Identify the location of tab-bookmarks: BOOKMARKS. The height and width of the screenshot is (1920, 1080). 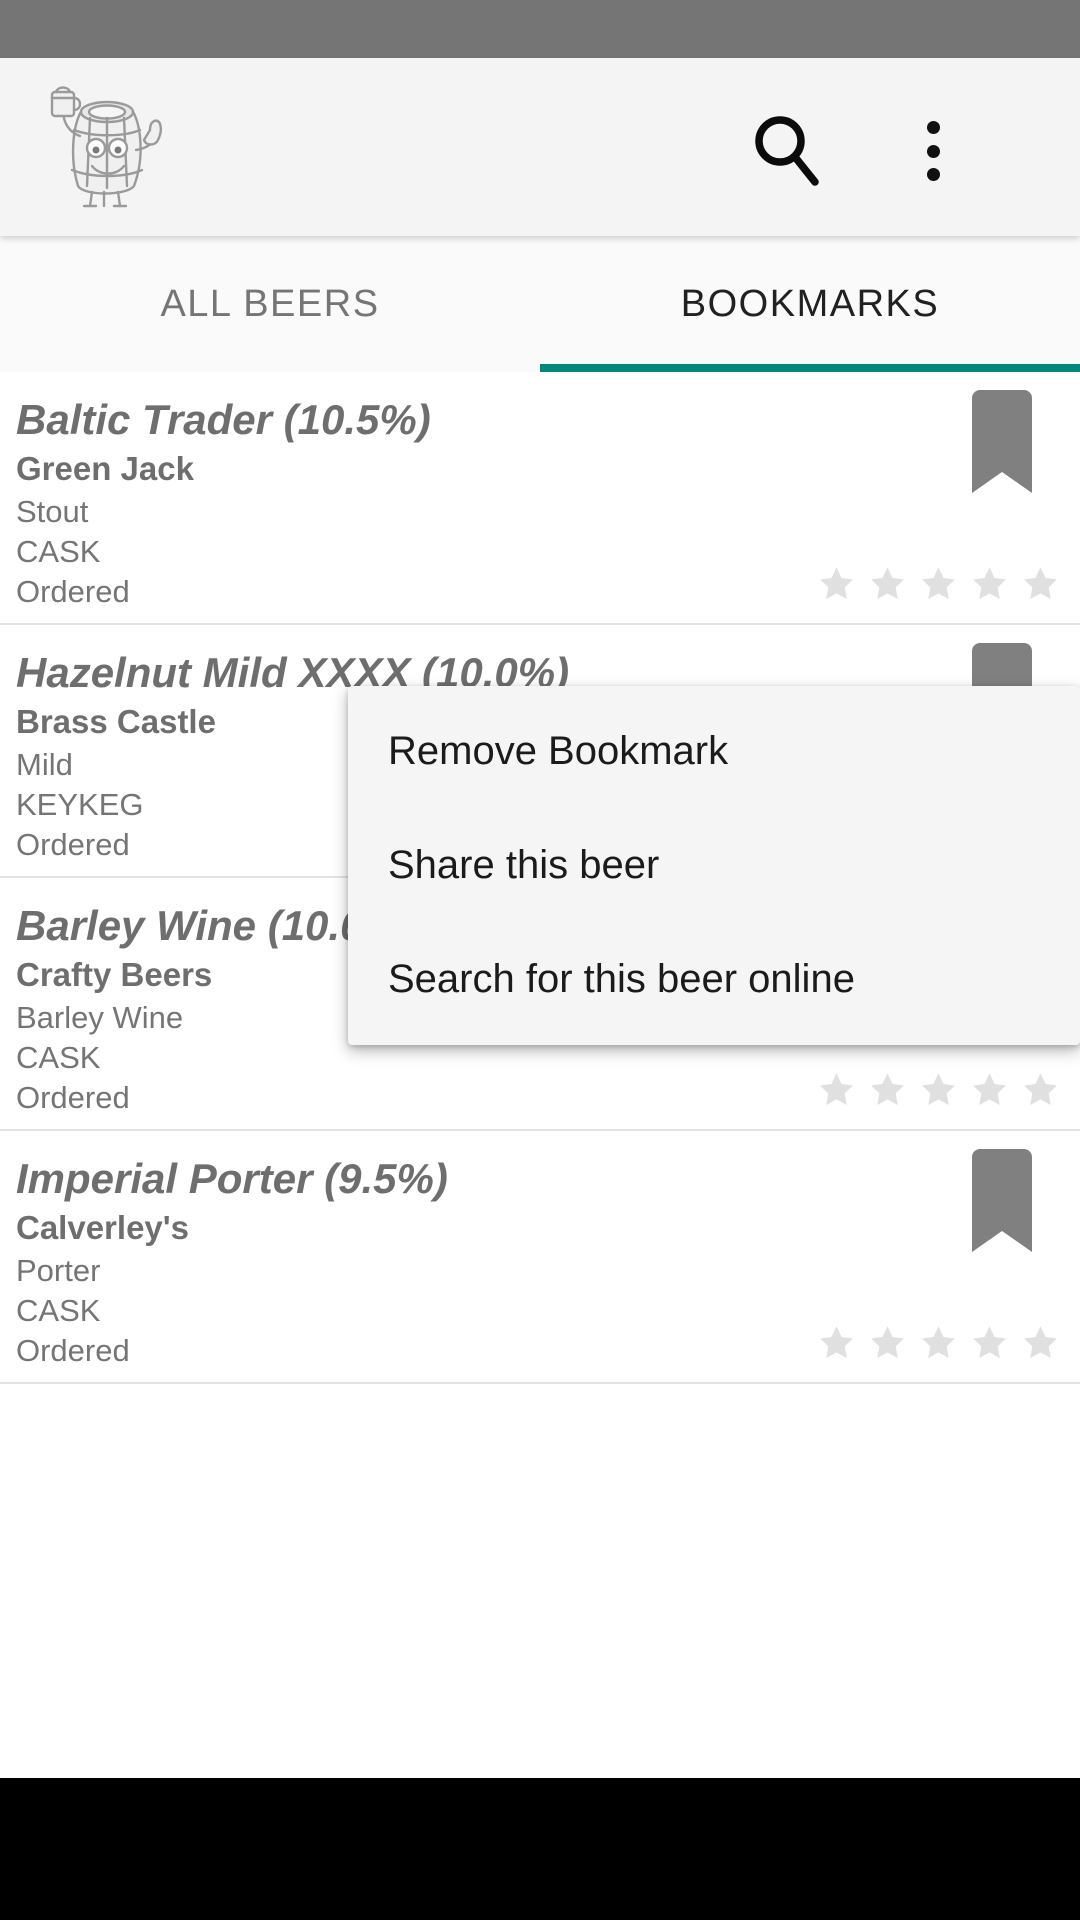
(810, 304).